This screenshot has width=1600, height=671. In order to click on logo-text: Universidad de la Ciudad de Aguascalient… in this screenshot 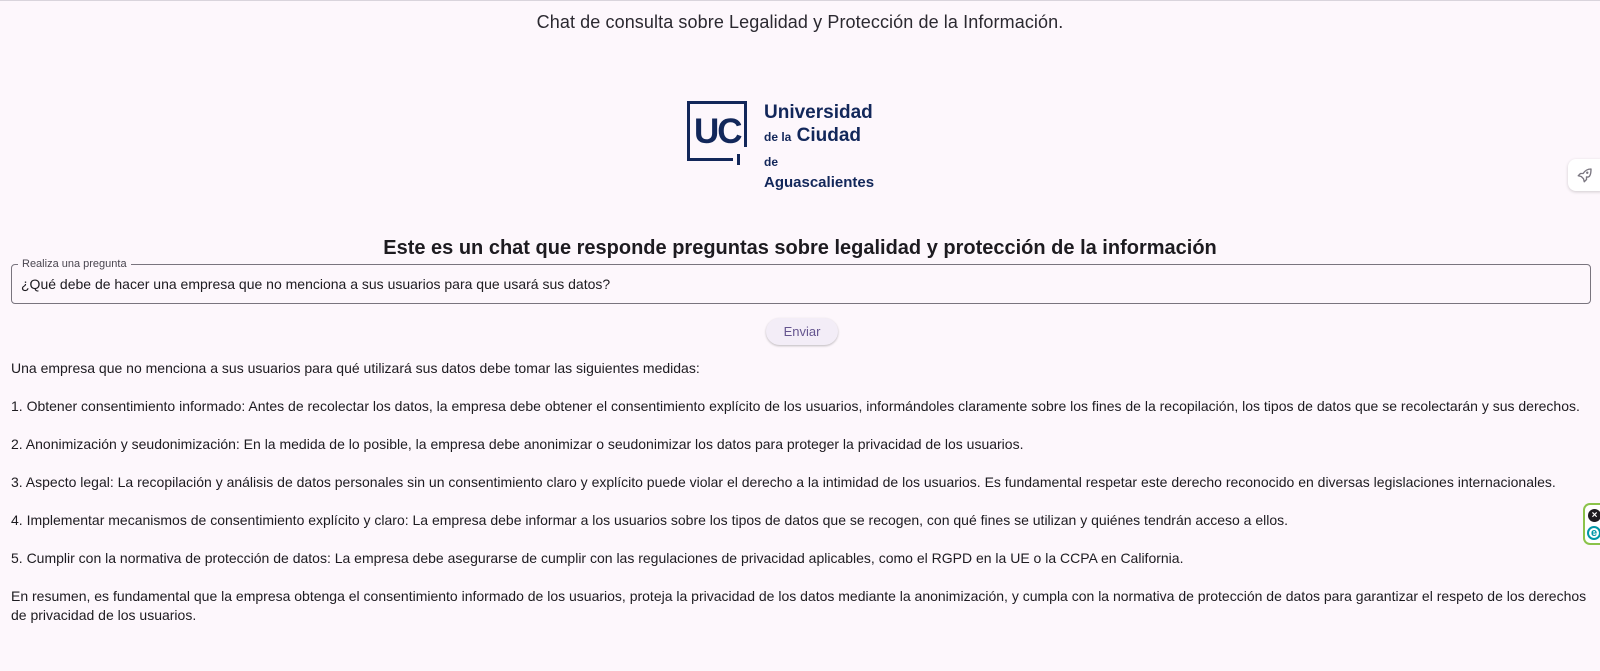, I will do `click(820, 146)`.